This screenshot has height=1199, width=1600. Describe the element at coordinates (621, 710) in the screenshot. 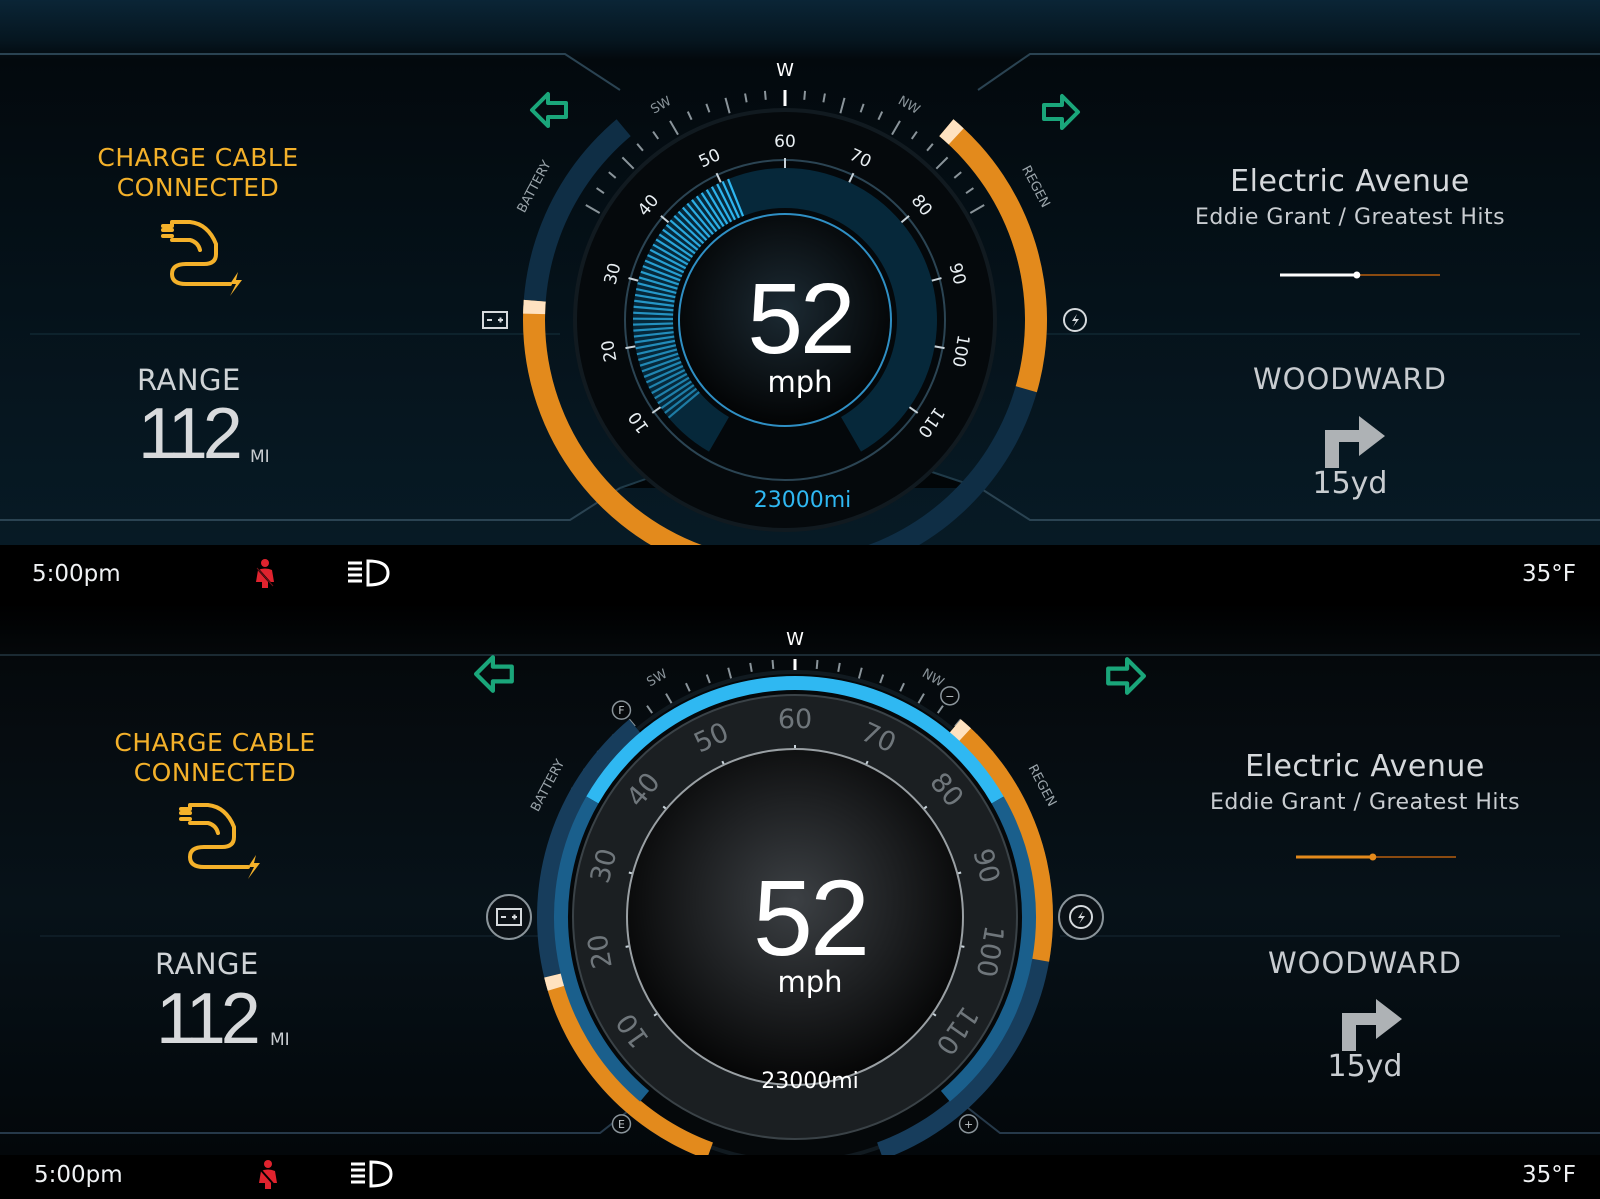

I see `meter-marker-label: F` at that location.